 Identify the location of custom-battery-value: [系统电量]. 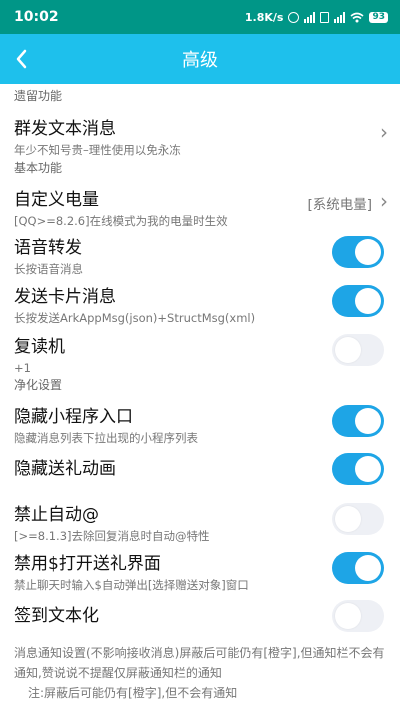
(339, 205).